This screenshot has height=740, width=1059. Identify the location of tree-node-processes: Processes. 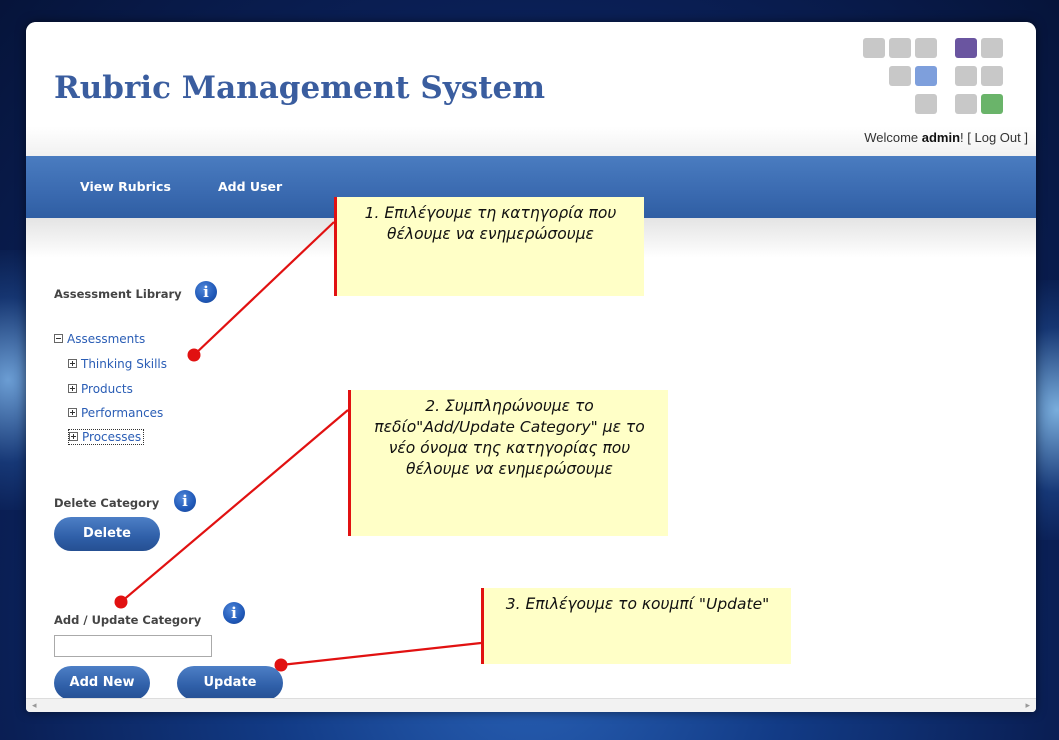
(106, 437).